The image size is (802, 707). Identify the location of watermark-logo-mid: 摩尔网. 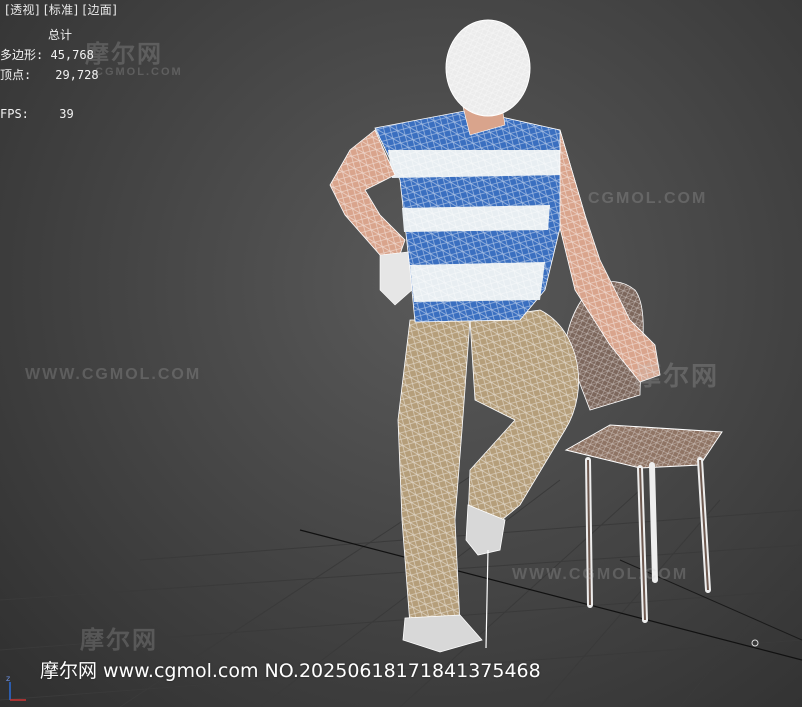
(677, 376).